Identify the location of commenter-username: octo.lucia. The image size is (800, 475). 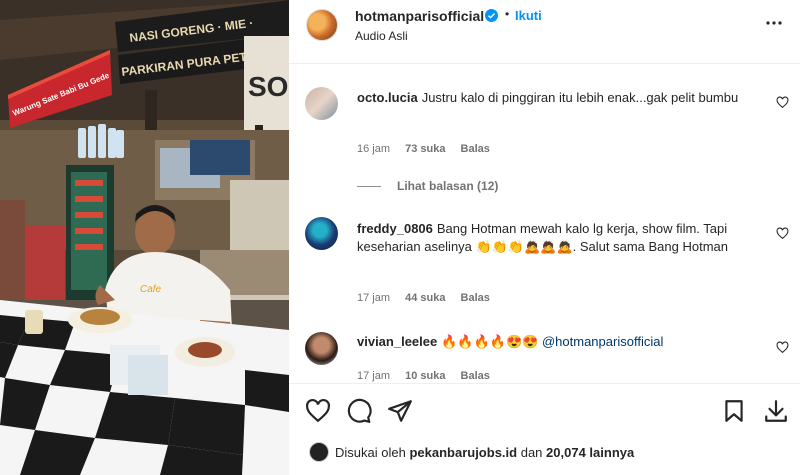
(387, 97).